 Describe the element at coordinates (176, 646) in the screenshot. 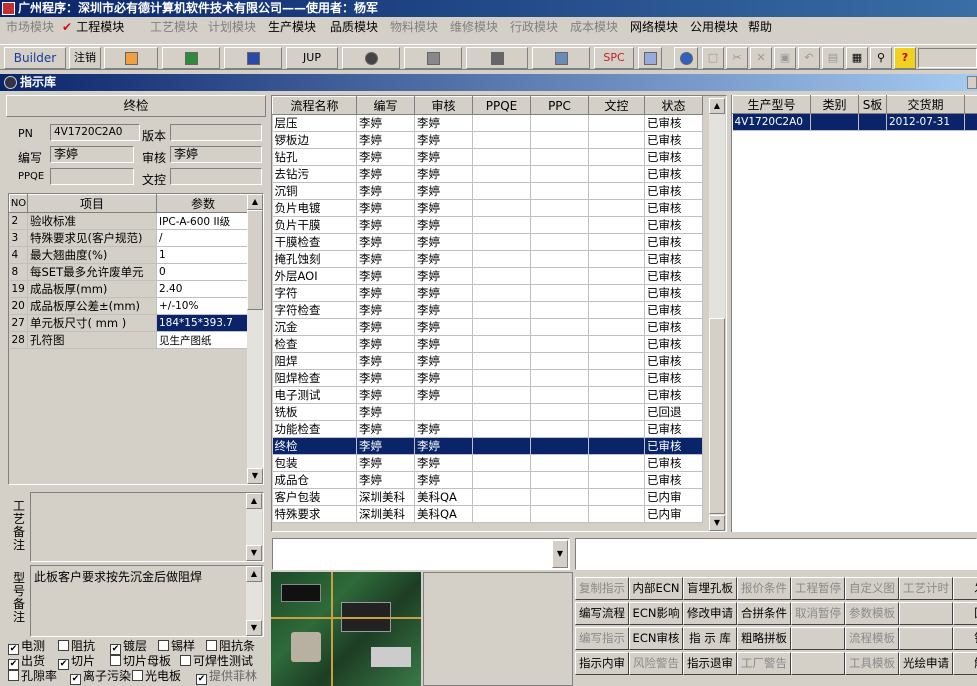

I see `option-checkbox: 锡样` at that location.